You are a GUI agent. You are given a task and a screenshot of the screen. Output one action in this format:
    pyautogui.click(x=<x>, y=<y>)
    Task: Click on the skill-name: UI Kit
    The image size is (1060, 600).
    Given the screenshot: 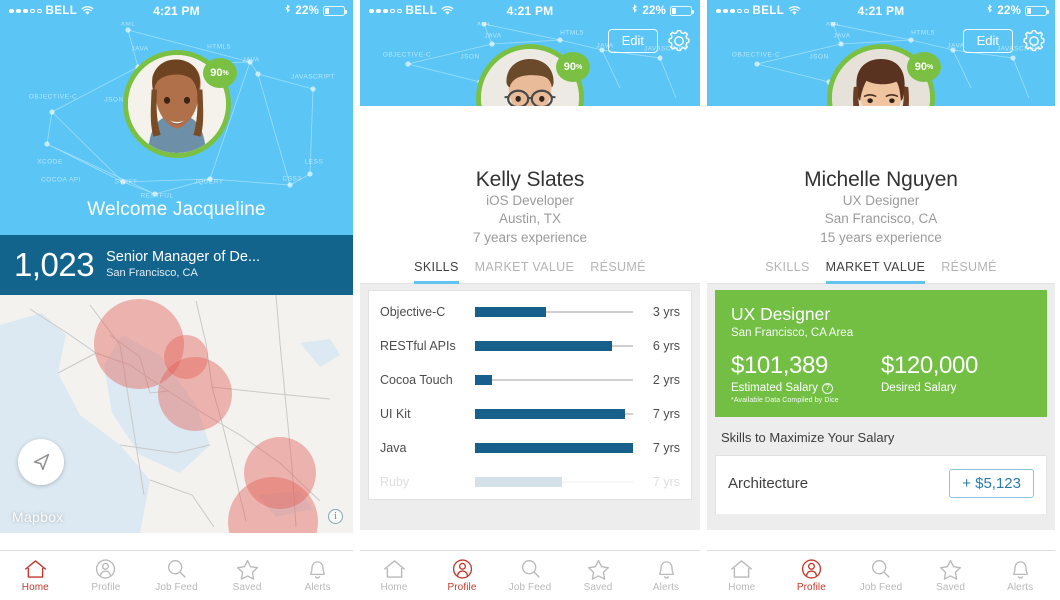 What is the action you would take?
    pyautogui.click(x=395, y=414)
    